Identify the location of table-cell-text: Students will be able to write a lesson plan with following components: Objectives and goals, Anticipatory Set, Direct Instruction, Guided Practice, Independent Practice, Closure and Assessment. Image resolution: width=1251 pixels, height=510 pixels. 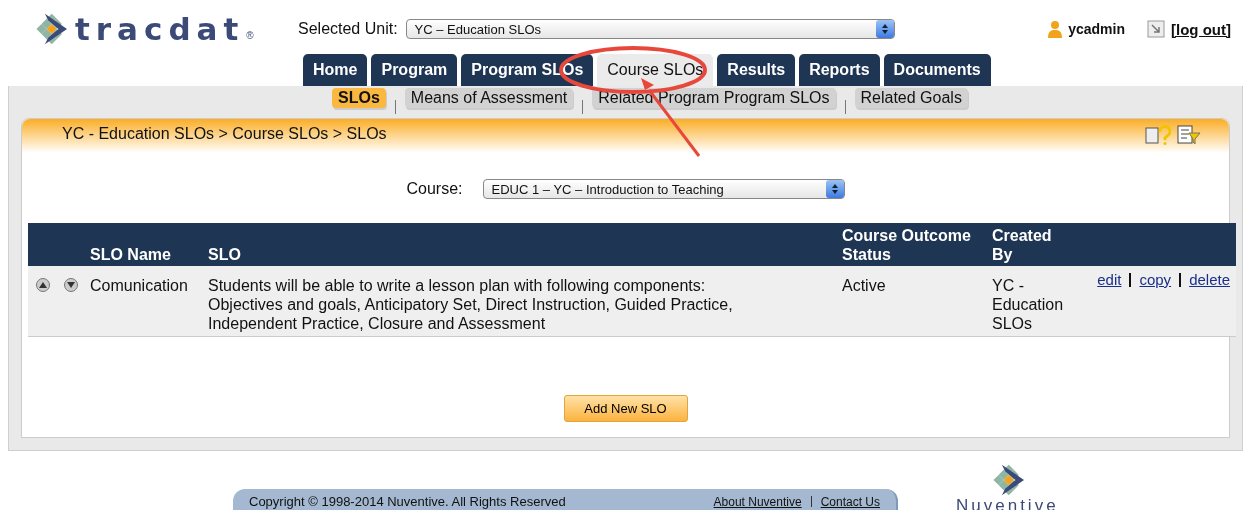
(471, 304).